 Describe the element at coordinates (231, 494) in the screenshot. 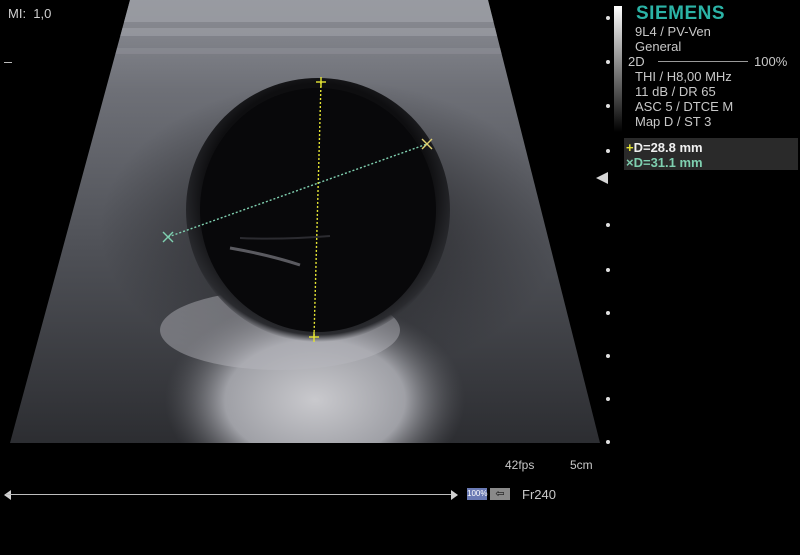

I see `cine-scrollbar` at that location.